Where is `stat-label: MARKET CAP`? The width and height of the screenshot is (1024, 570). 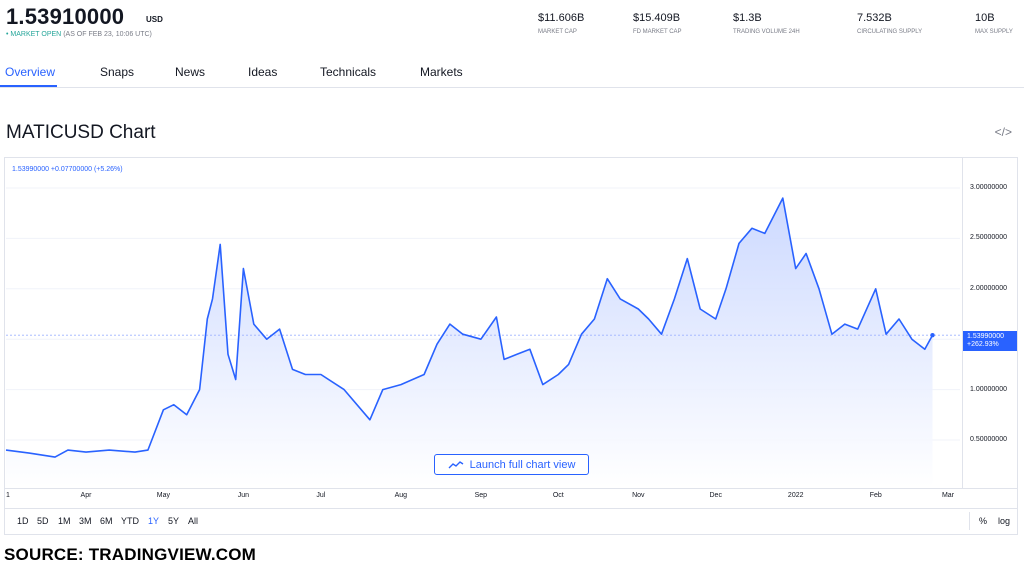 stat-label: MARKET CAP is located at coordinates (557, 32).